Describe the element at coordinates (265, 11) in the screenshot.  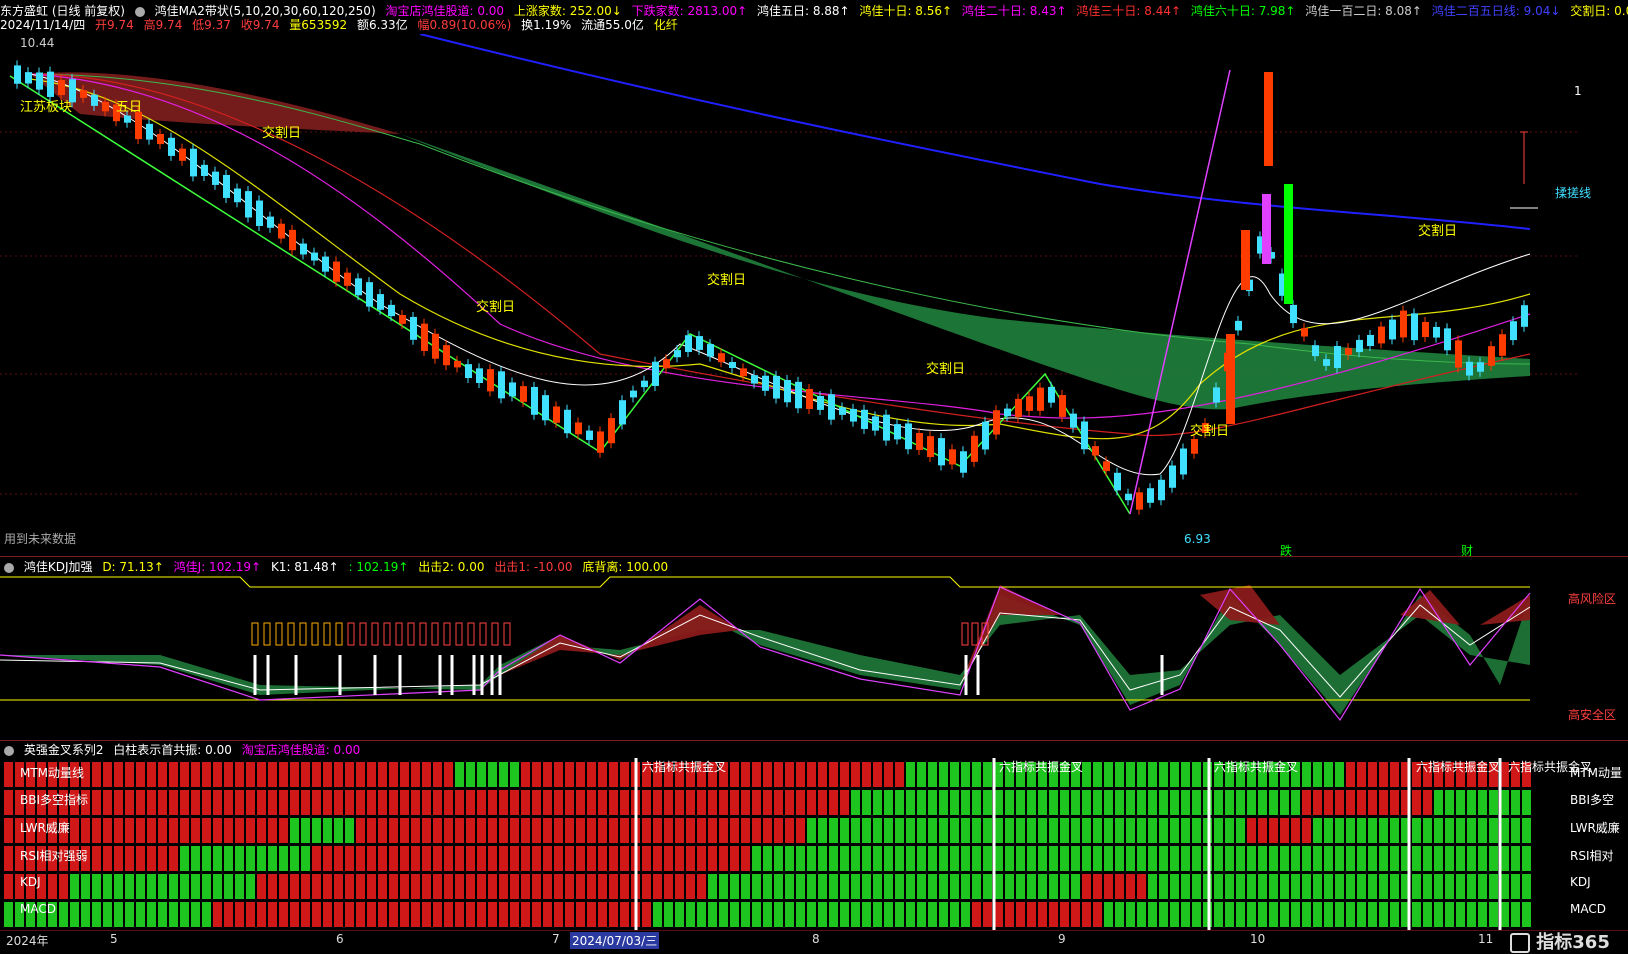
I see `main-indicator-name: 鸿佳MA2带状(5,10,20,30,60,120,250)` at that location.